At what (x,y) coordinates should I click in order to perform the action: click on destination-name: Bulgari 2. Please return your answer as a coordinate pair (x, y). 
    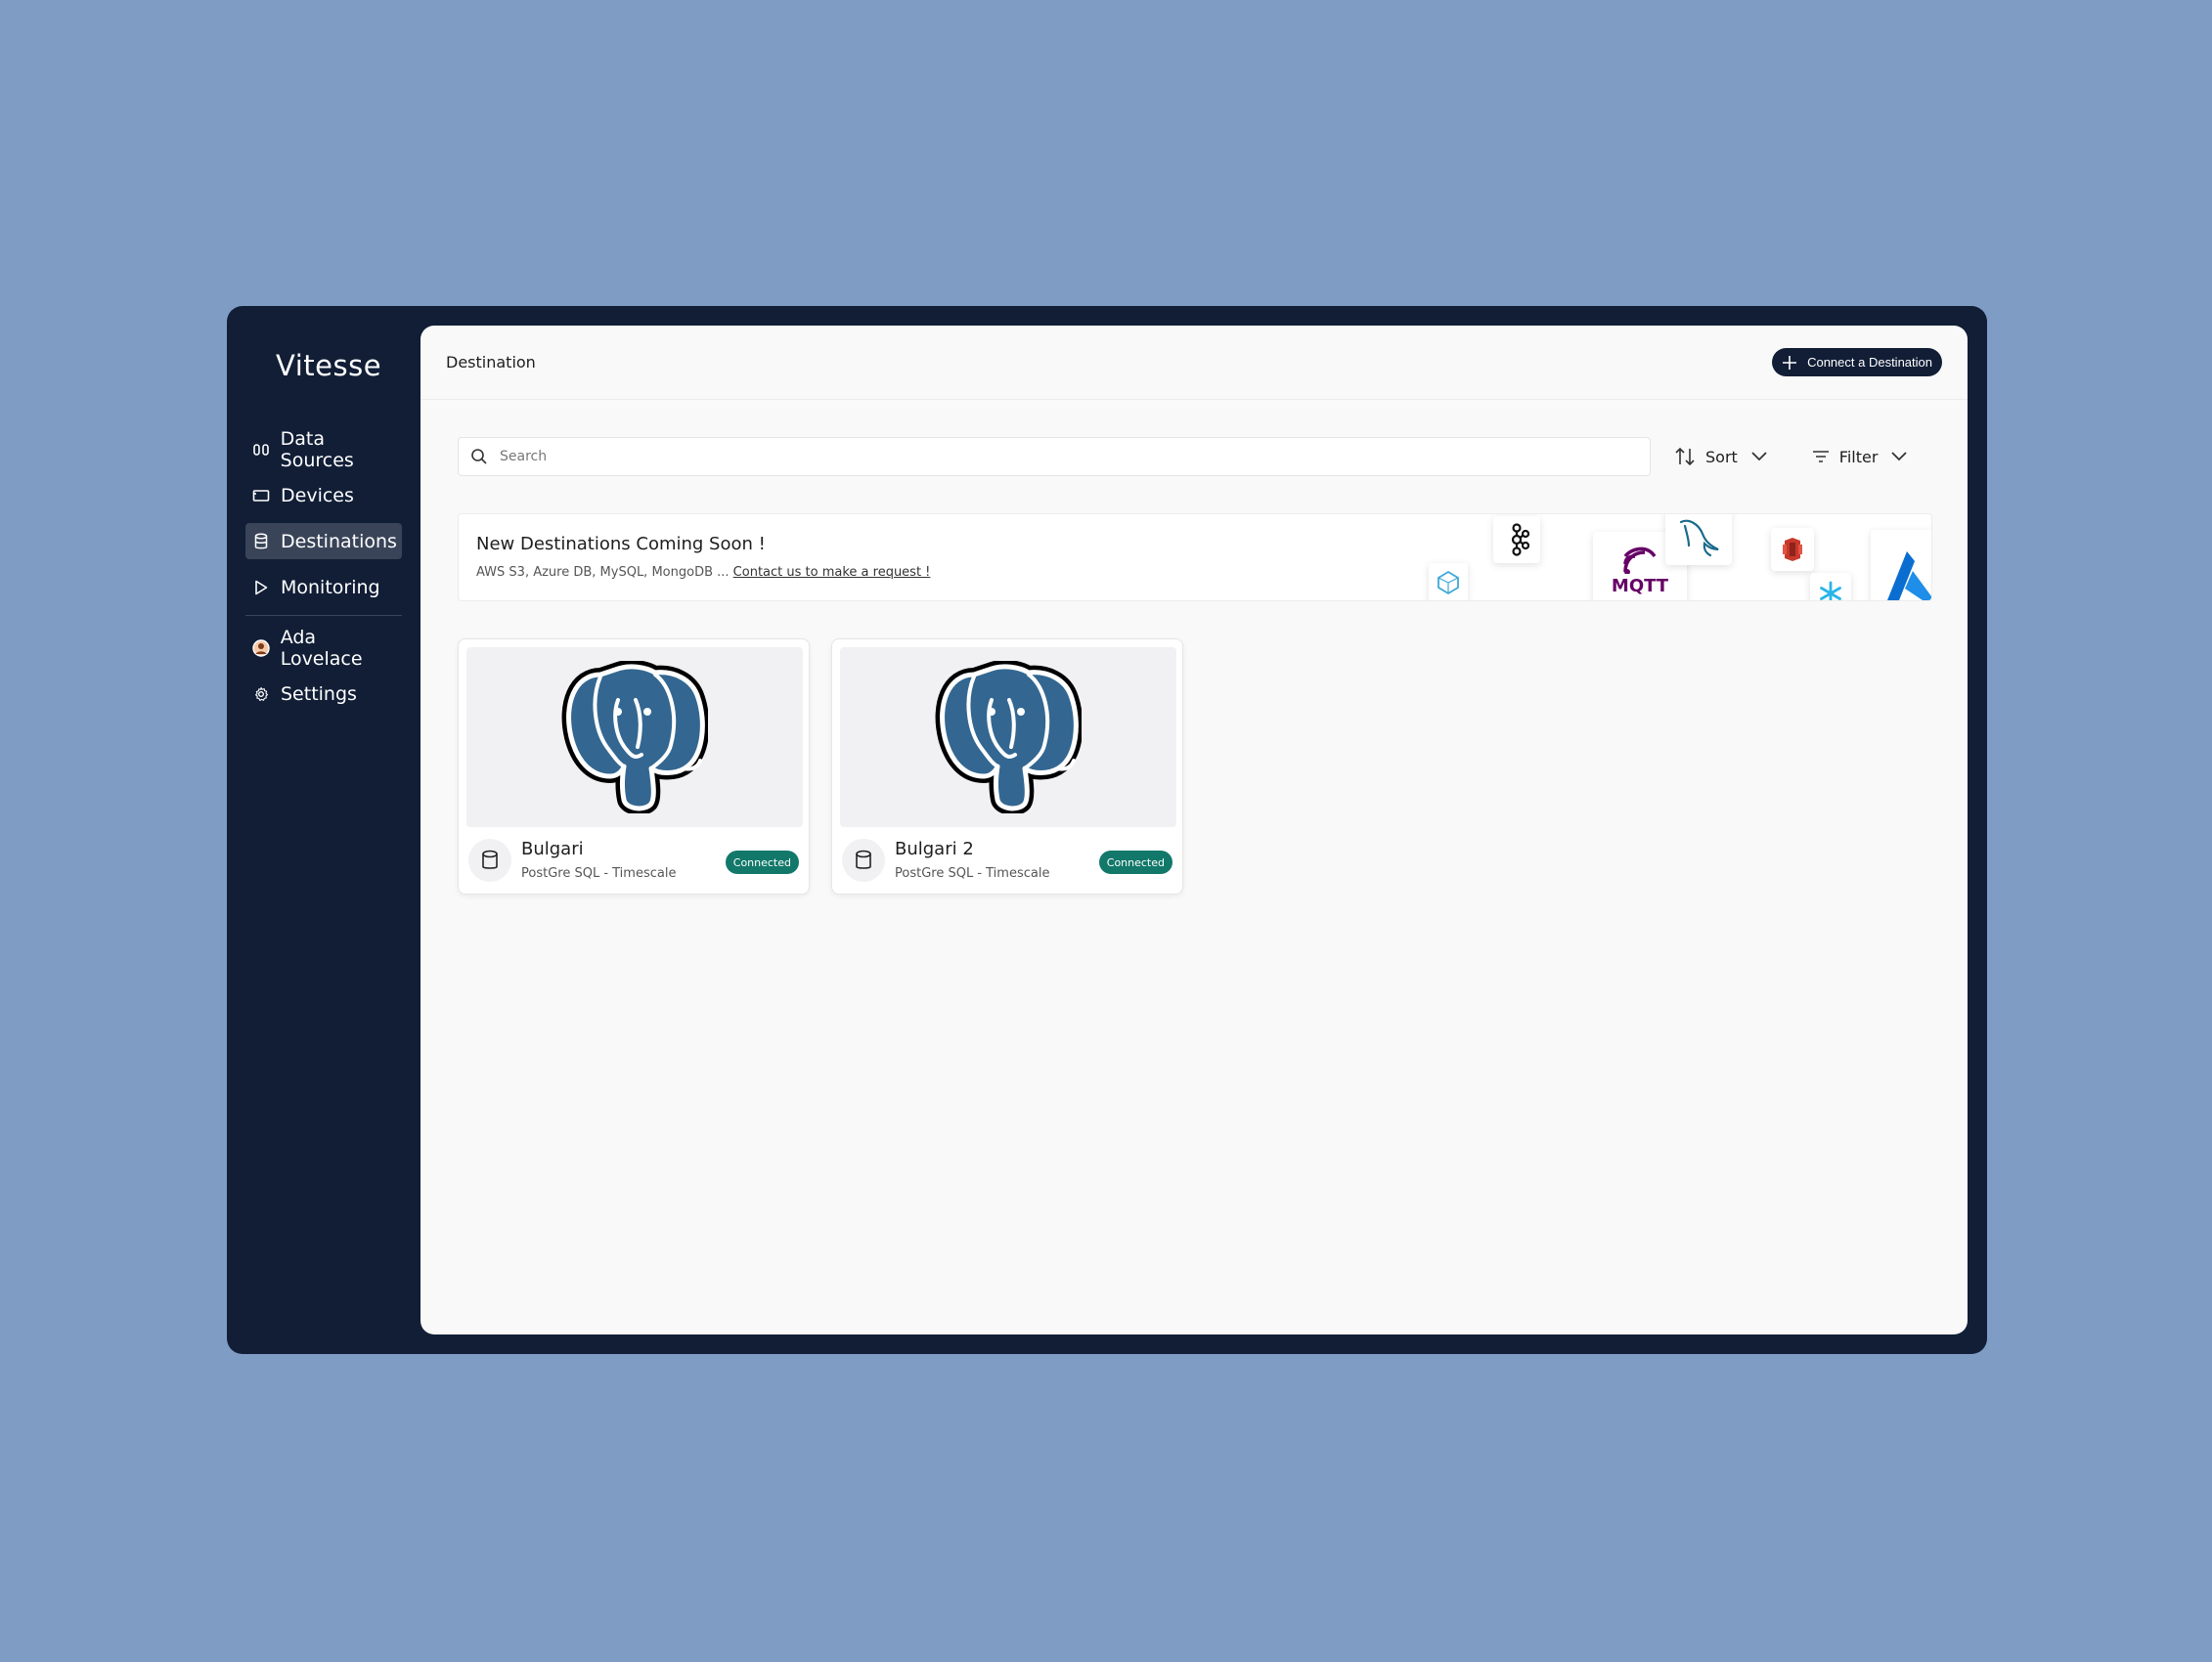
    Looking at the image, I should click on (934, 849).